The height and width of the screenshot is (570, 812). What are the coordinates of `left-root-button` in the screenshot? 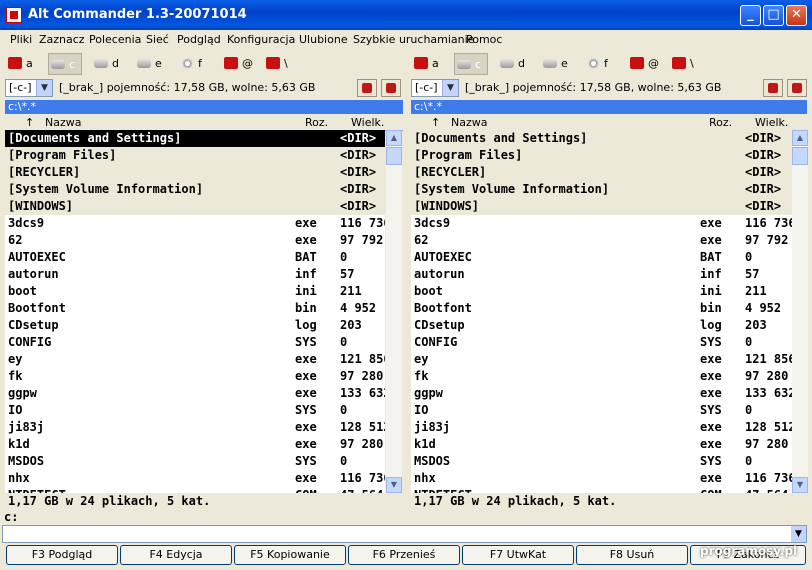 It's located at (367, 88).